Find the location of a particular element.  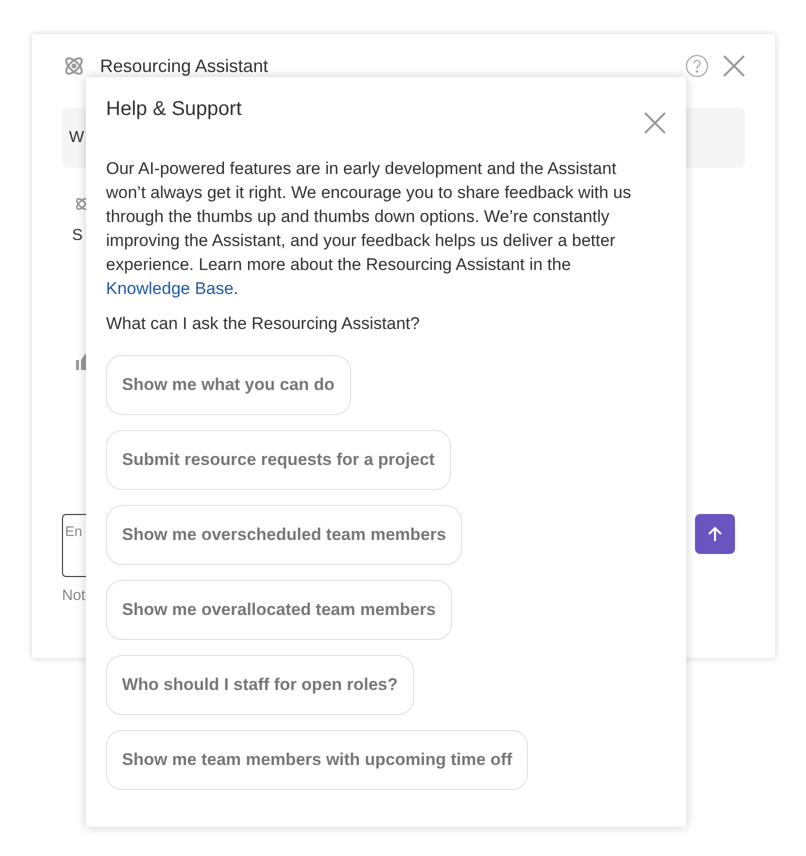

footnote-text: Not is located at coordinates (74, 595).